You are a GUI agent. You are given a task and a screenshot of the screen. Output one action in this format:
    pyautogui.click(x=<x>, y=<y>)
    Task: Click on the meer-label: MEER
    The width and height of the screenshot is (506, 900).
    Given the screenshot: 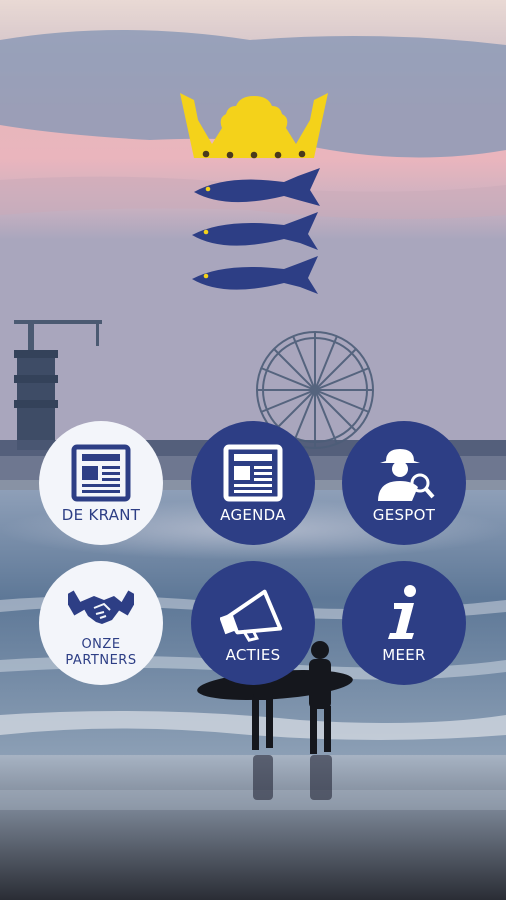 What is the action you would take?
    pyautogui.click(x=404, y=654)
    